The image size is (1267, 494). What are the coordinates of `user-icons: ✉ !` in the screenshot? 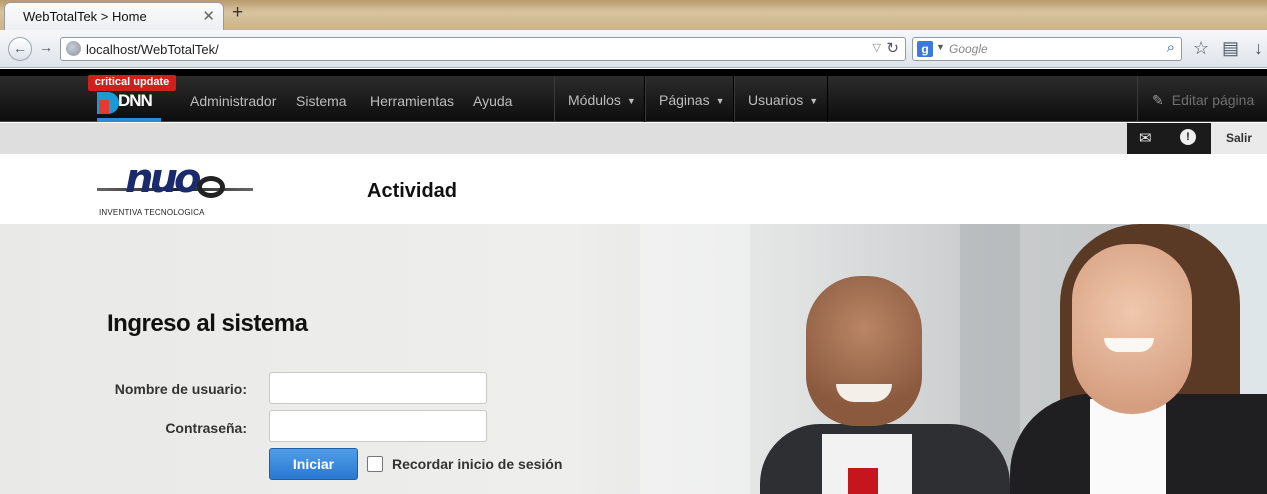 It's located at (1169, 138).